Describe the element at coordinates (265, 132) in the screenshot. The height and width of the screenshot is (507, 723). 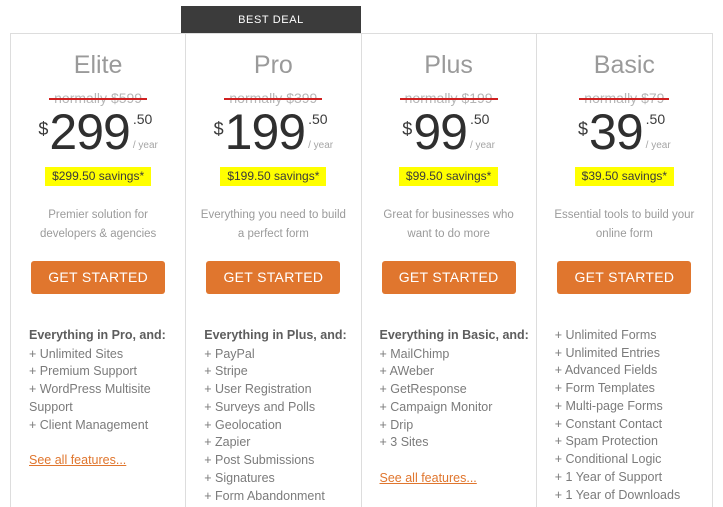
I see `price-amount: 199` at that location.